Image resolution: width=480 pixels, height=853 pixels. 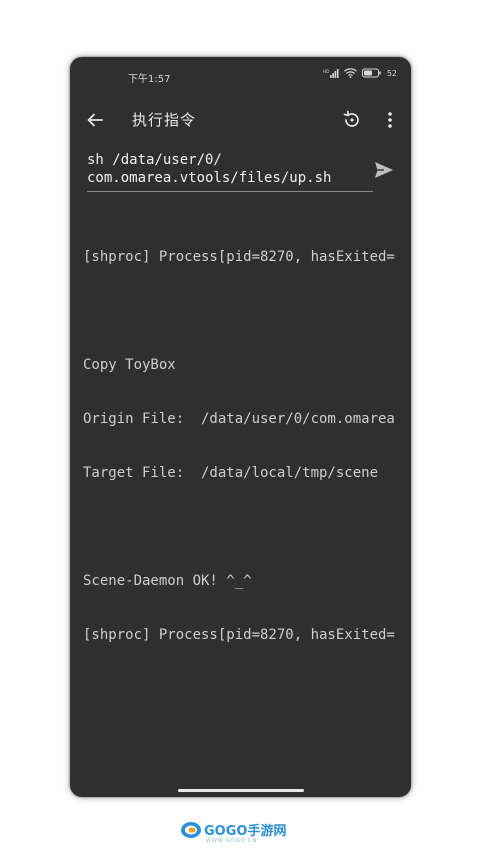 I want to click on signal-icon: HD, so click(x=331, y=73).